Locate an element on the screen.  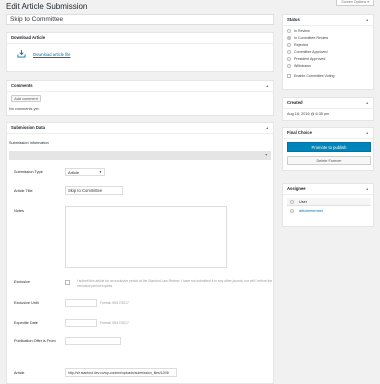
download-icon is located at coordinates (21, 54).